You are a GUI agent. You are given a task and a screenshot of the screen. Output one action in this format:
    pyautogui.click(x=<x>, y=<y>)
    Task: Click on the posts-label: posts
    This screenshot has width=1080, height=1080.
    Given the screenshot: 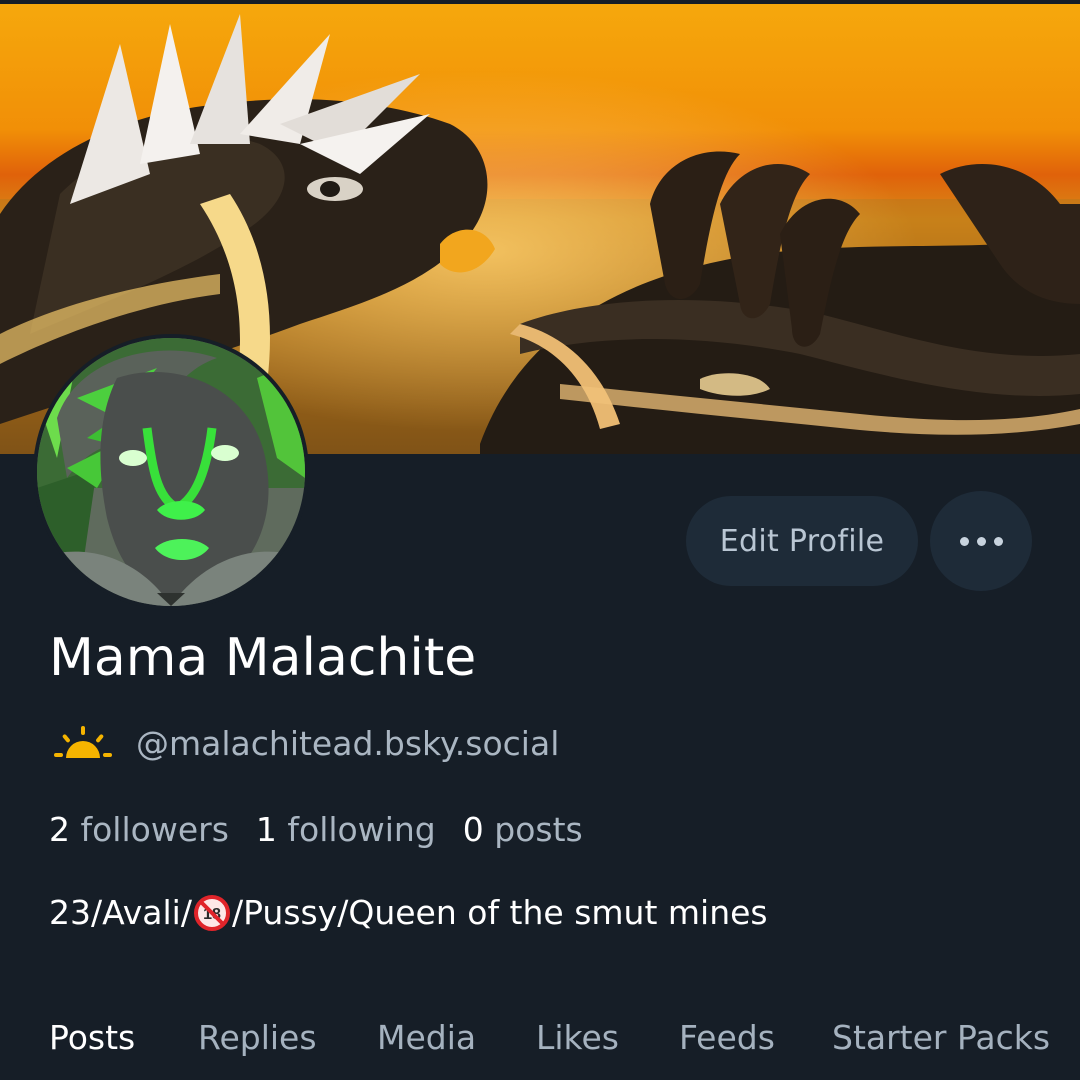 What is the action you would take?
    pyautogui.click(x=538, y=829)
    